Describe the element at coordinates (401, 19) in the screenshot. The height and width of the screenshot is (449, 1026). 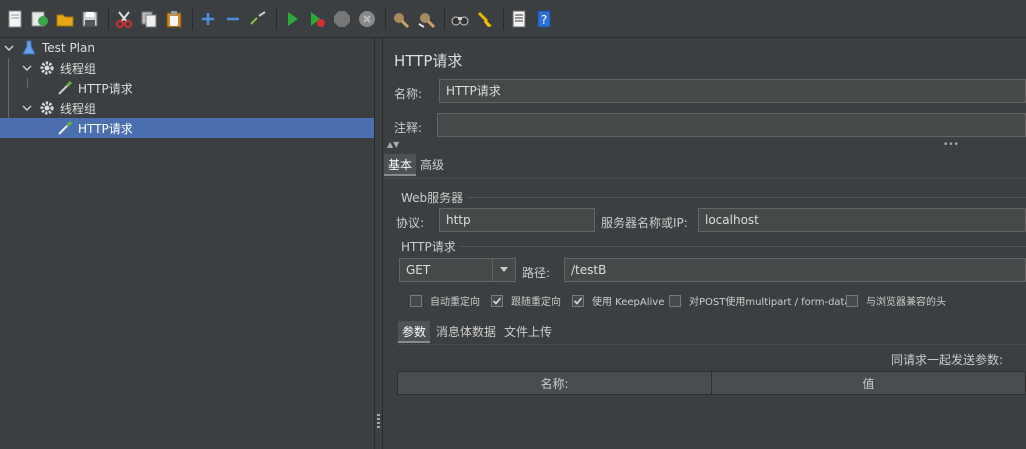
I see `clear-icon` at that location.